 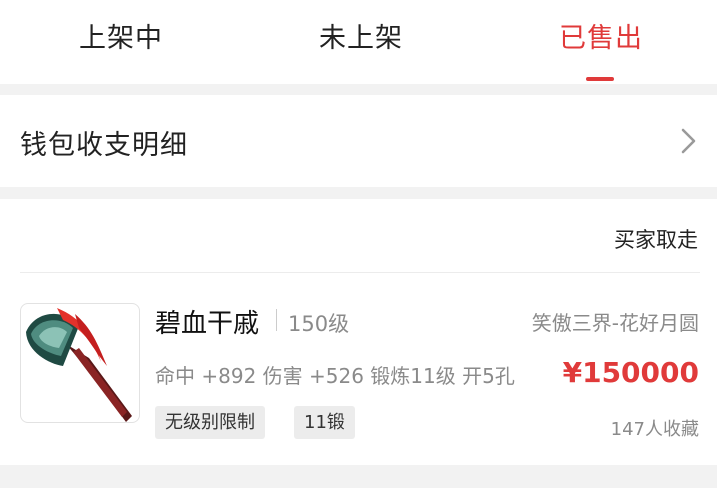 I want to click on item-stats: 命中 +892 伤害 +526 锻炼11级 开5孔, so click(x=335, y=376).